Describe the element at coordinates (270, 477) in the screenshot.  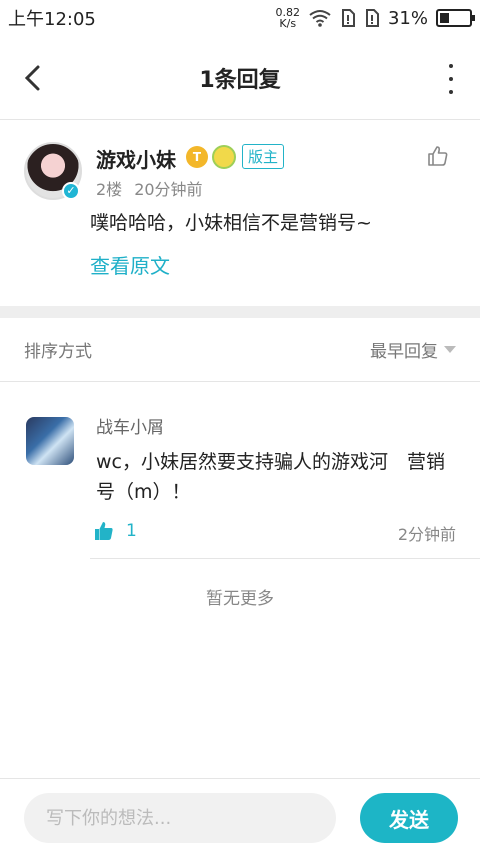
I see `reply-content: wc，小妹居然要支持骗人的游戏河 营销号（m）！` at that location.